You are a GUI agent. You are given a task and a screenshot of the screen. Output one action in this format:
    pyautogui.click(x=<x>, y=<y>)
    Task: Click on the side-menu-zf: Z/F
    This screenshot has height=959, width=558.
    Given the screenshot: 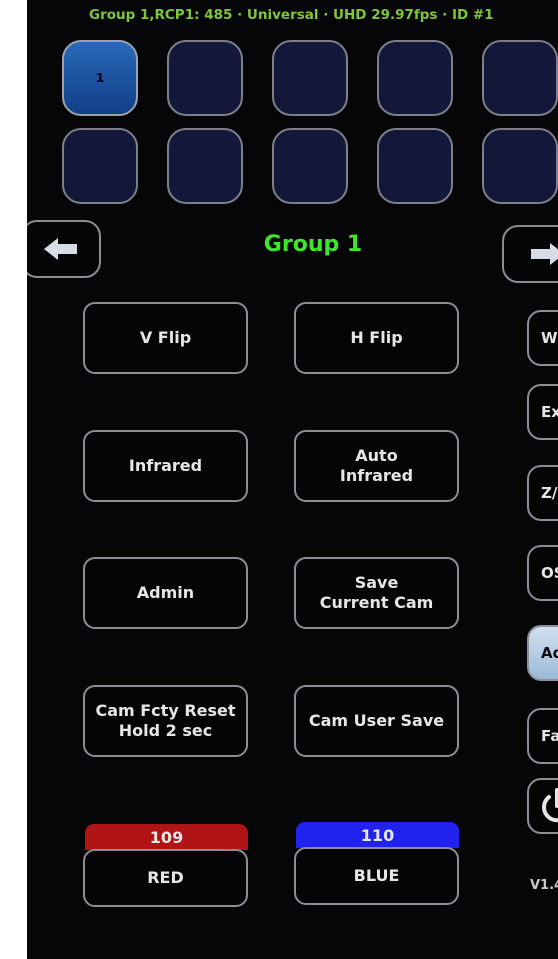 What is the action you would take?
    pyautogui.click(x=542, y=493)
    